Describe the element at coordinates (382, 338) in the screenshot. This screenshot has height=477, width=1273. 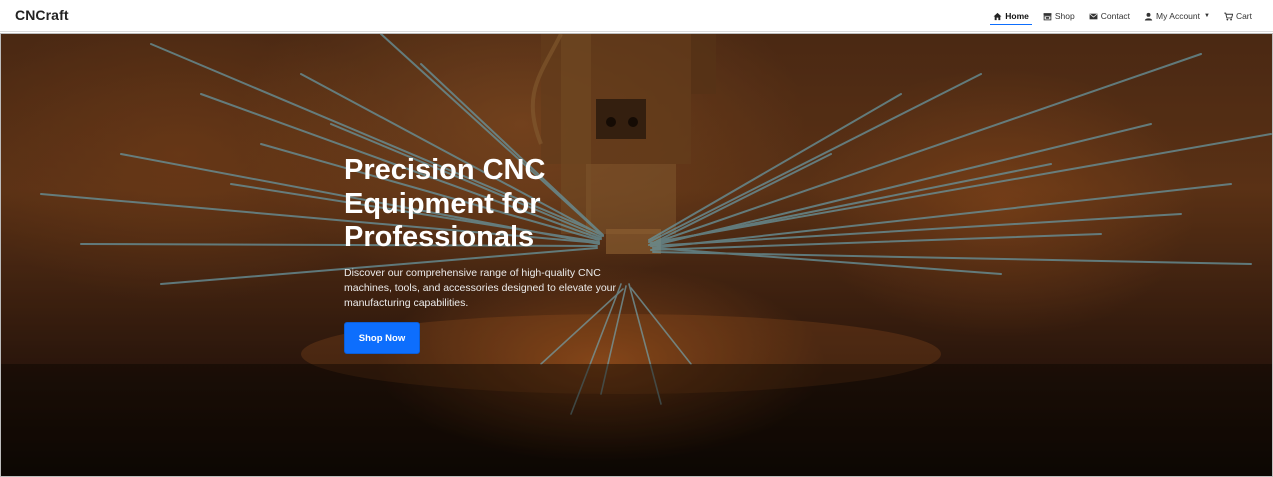
I see `shop-now-button: Shop Now` at that location.